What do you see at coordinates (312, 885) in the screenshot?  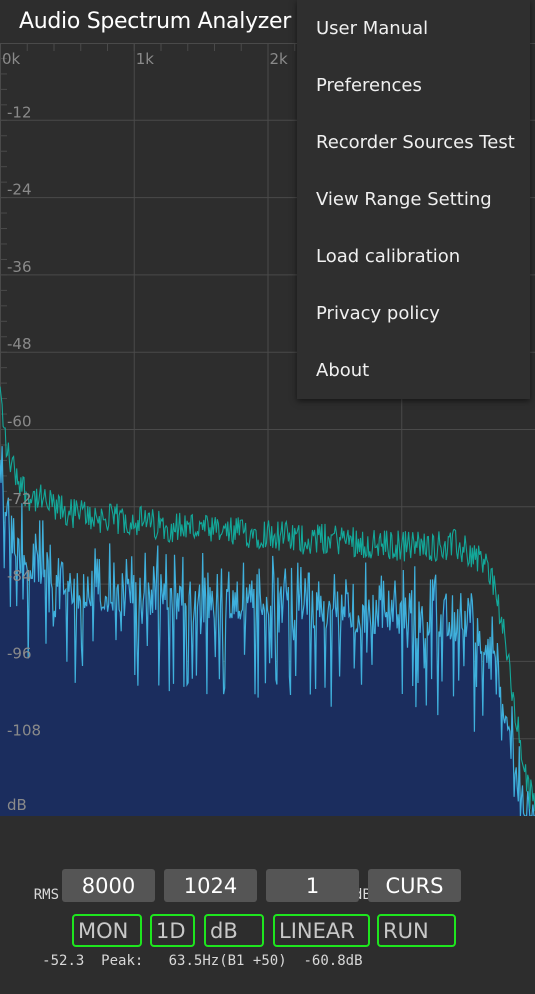 I see `average-button: 1` at bounding box center [312, 885].